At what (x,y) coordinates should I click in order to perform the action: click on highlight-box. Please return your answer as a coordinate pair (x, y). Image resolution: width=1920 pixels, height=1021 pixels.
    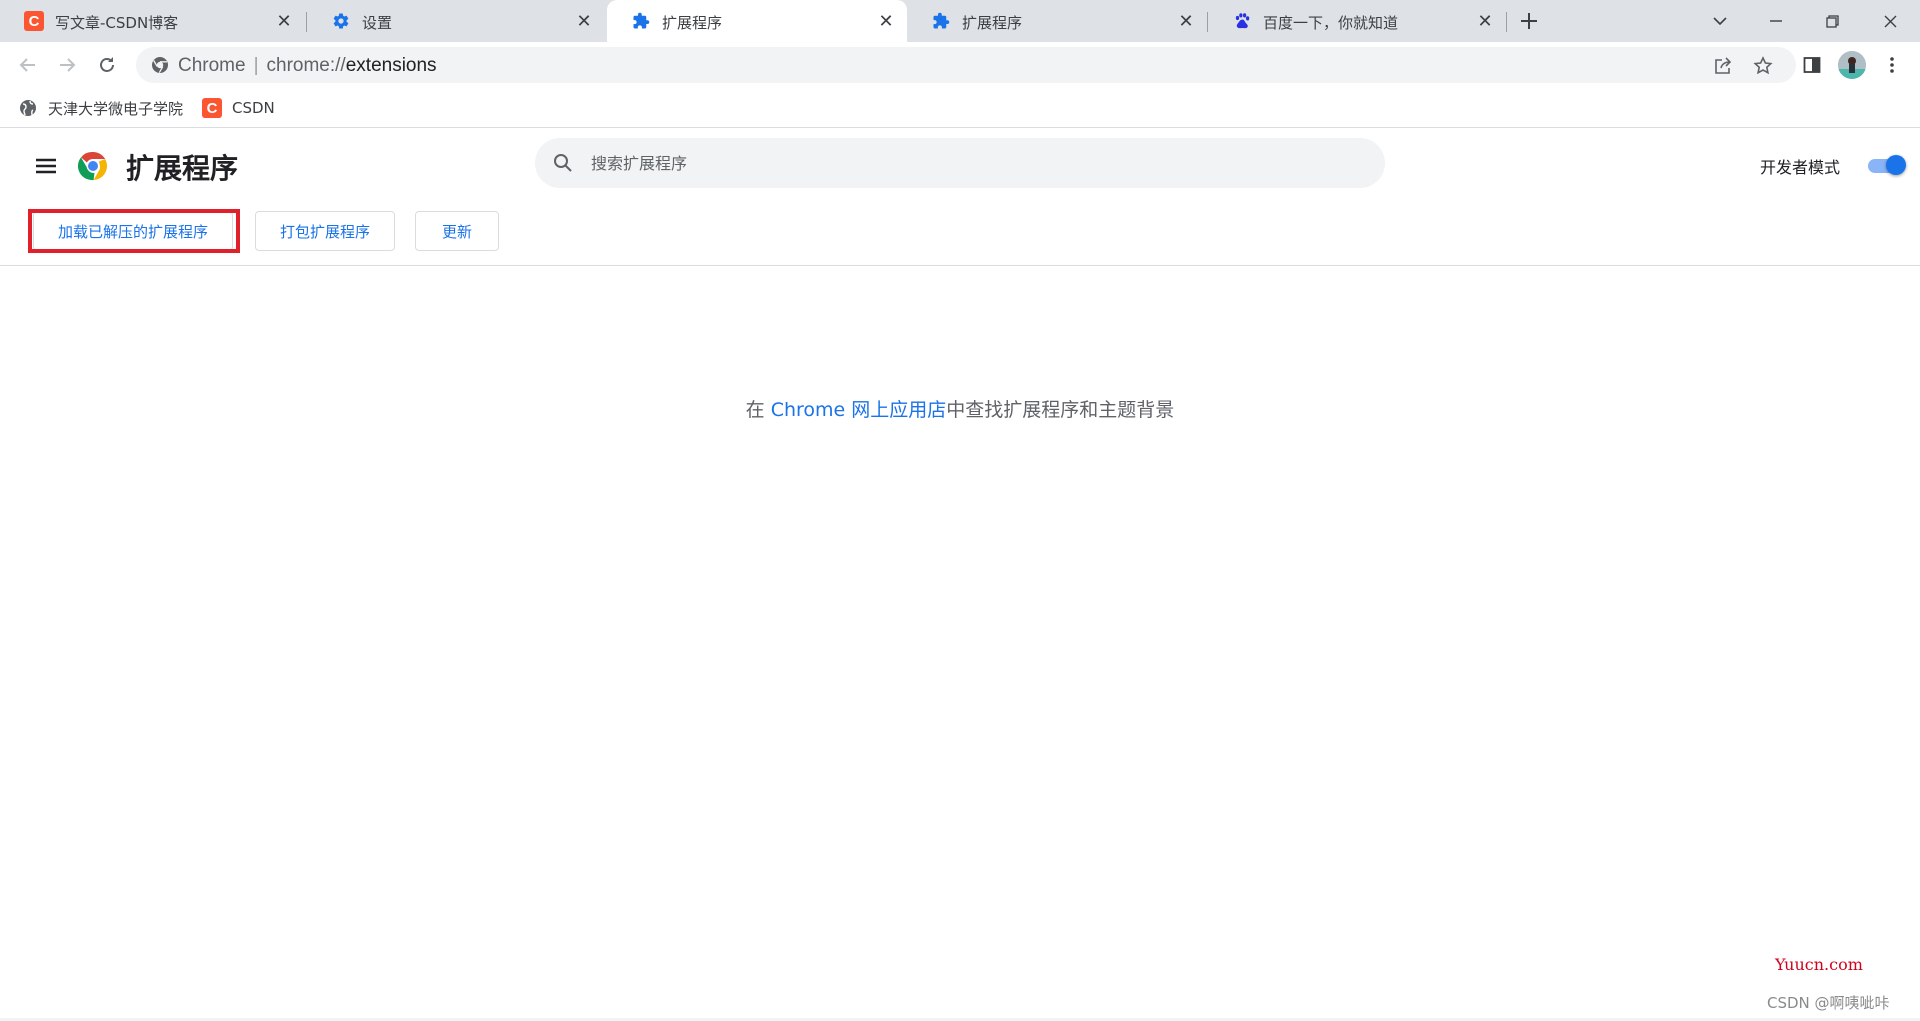
    Looking at the image, I should click on (134, 231).